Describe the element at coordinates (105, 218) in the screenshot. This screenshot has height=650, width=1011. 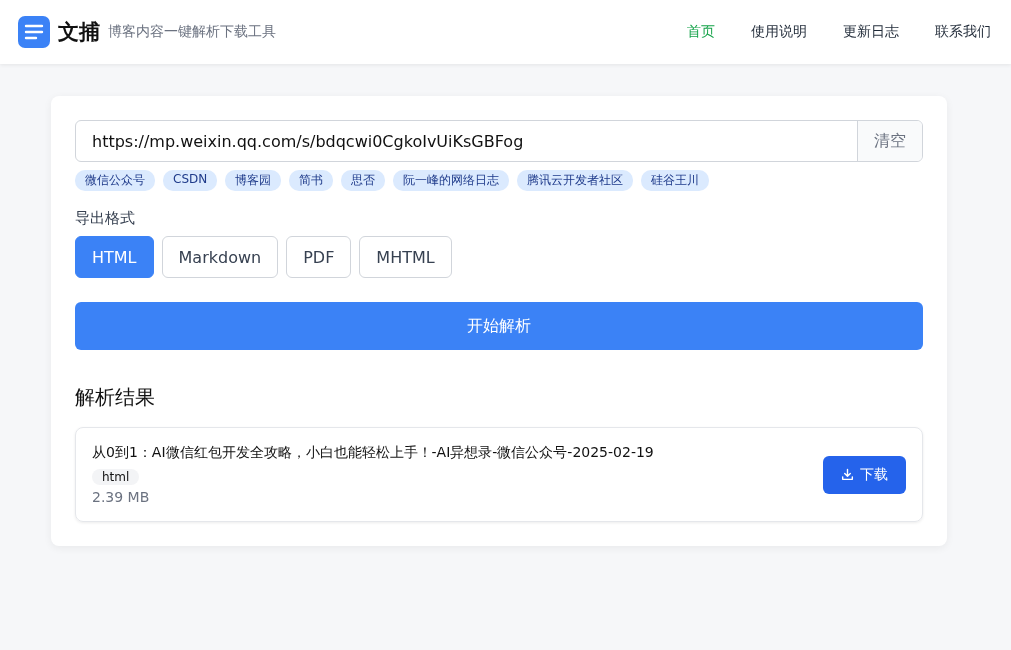
I see `format-label: 导出格式` at that location.